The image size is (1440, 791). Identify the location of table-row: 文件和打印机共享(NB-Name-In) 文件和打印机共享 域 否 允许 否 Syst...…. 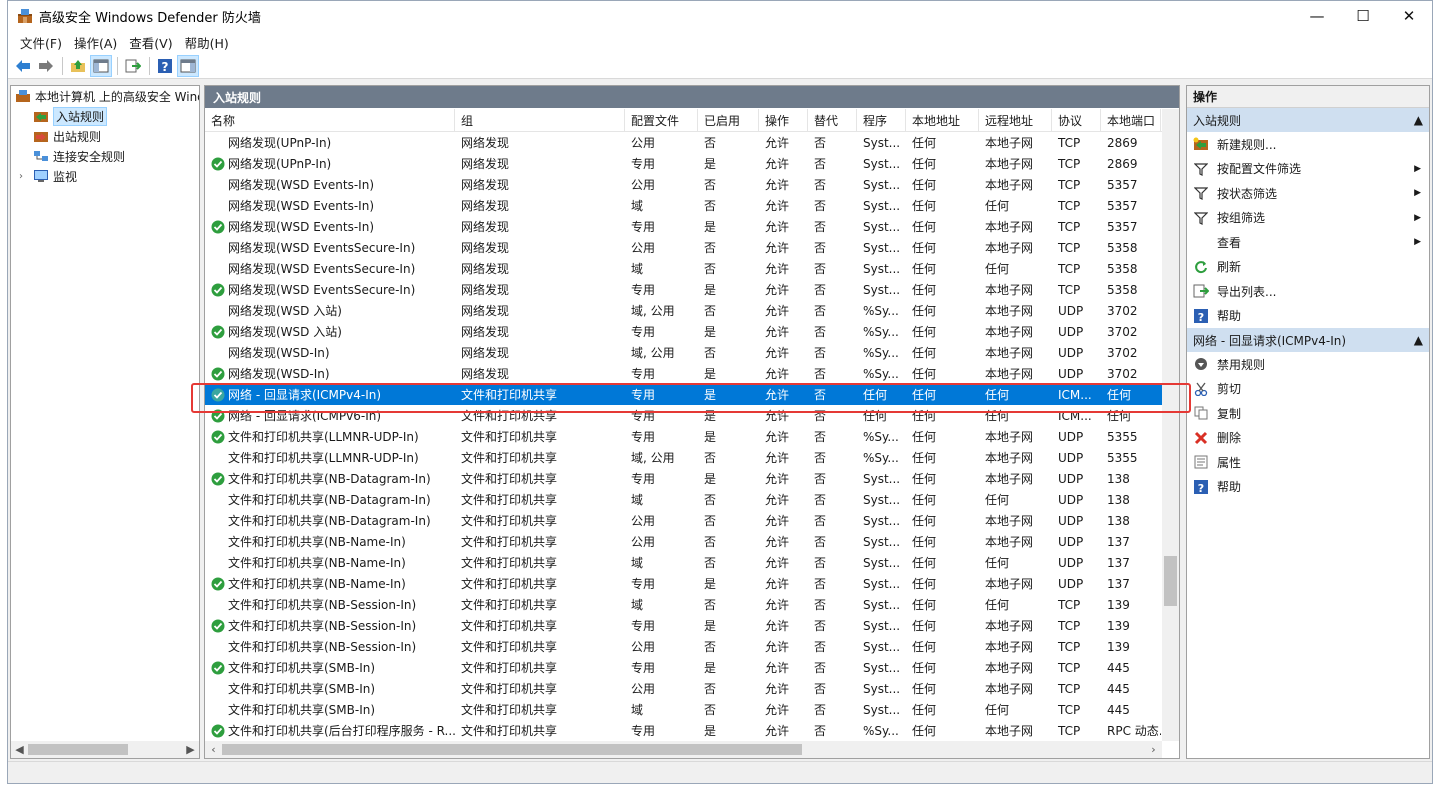
(692, 562).